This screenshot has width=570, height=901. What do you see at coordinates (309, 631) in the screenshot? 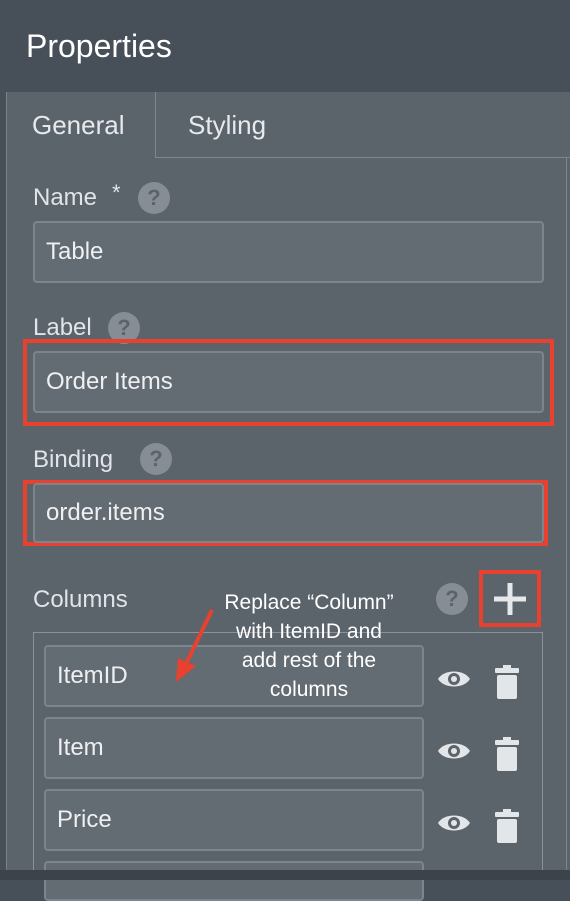
I see `annotation-line: with ItemID and` at bounding box center [309, 631].